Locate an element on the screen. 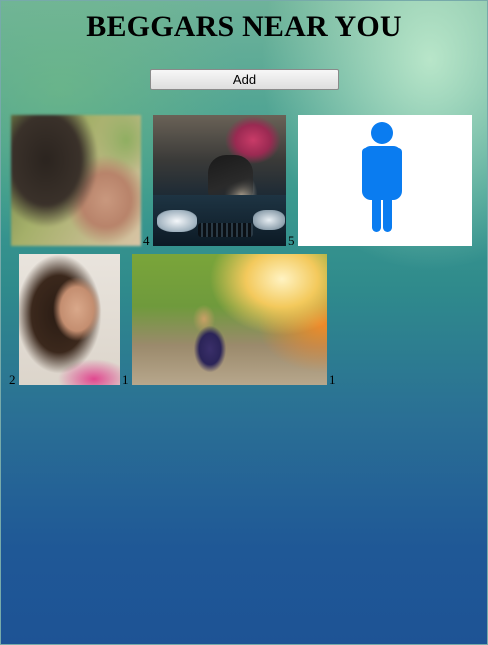 The width and height of the screenshot is (488, 645). add-button: Add is located at coordinates (244, 79).